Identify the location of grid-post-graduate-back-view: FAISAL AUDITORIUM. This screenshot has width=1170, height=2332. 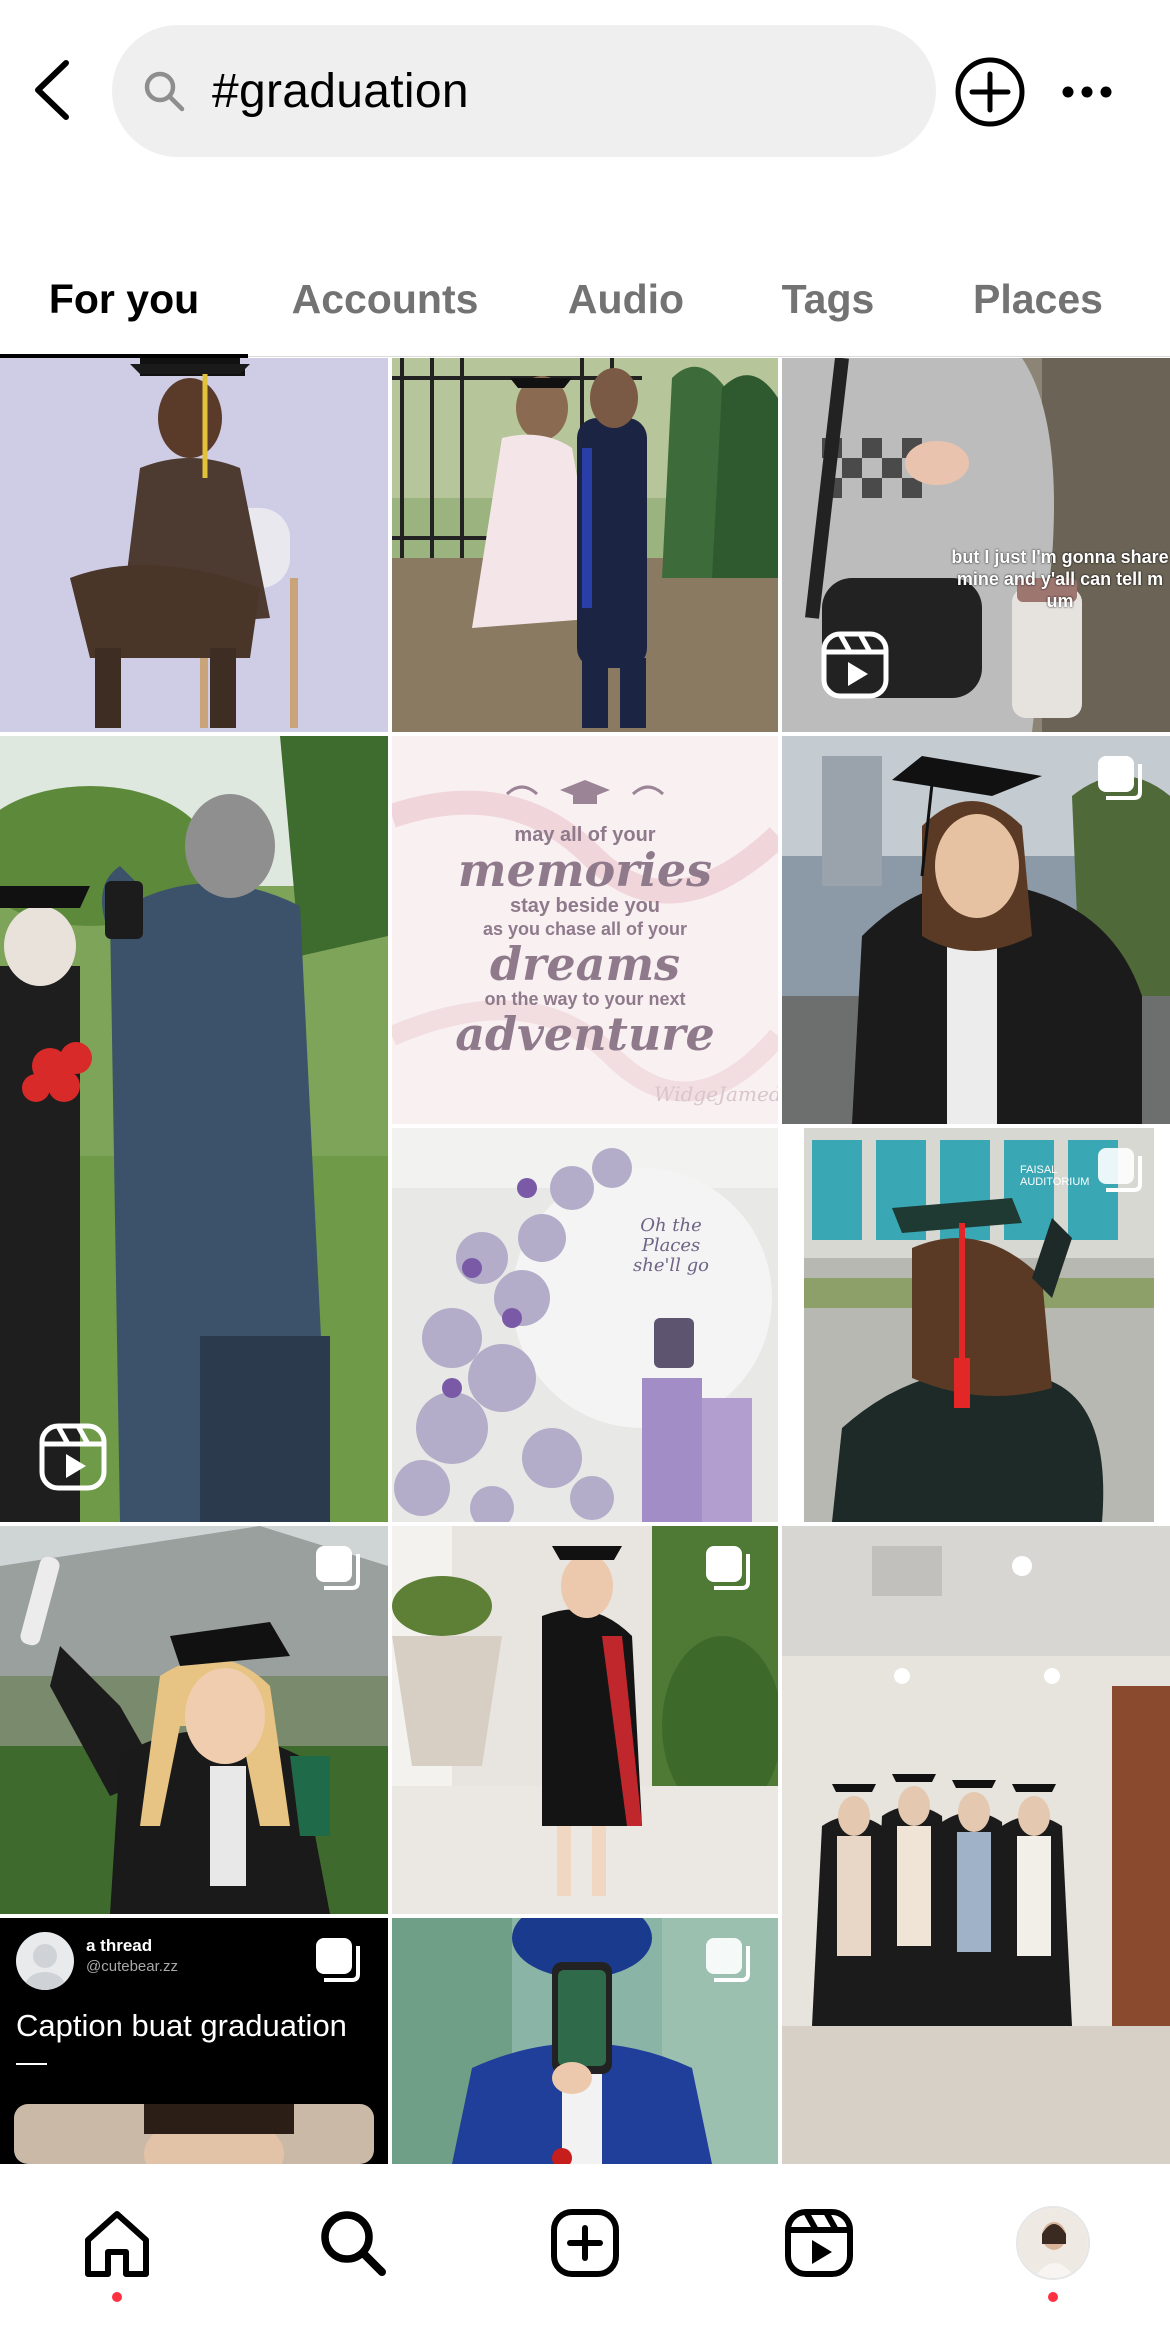
(976, 1325).